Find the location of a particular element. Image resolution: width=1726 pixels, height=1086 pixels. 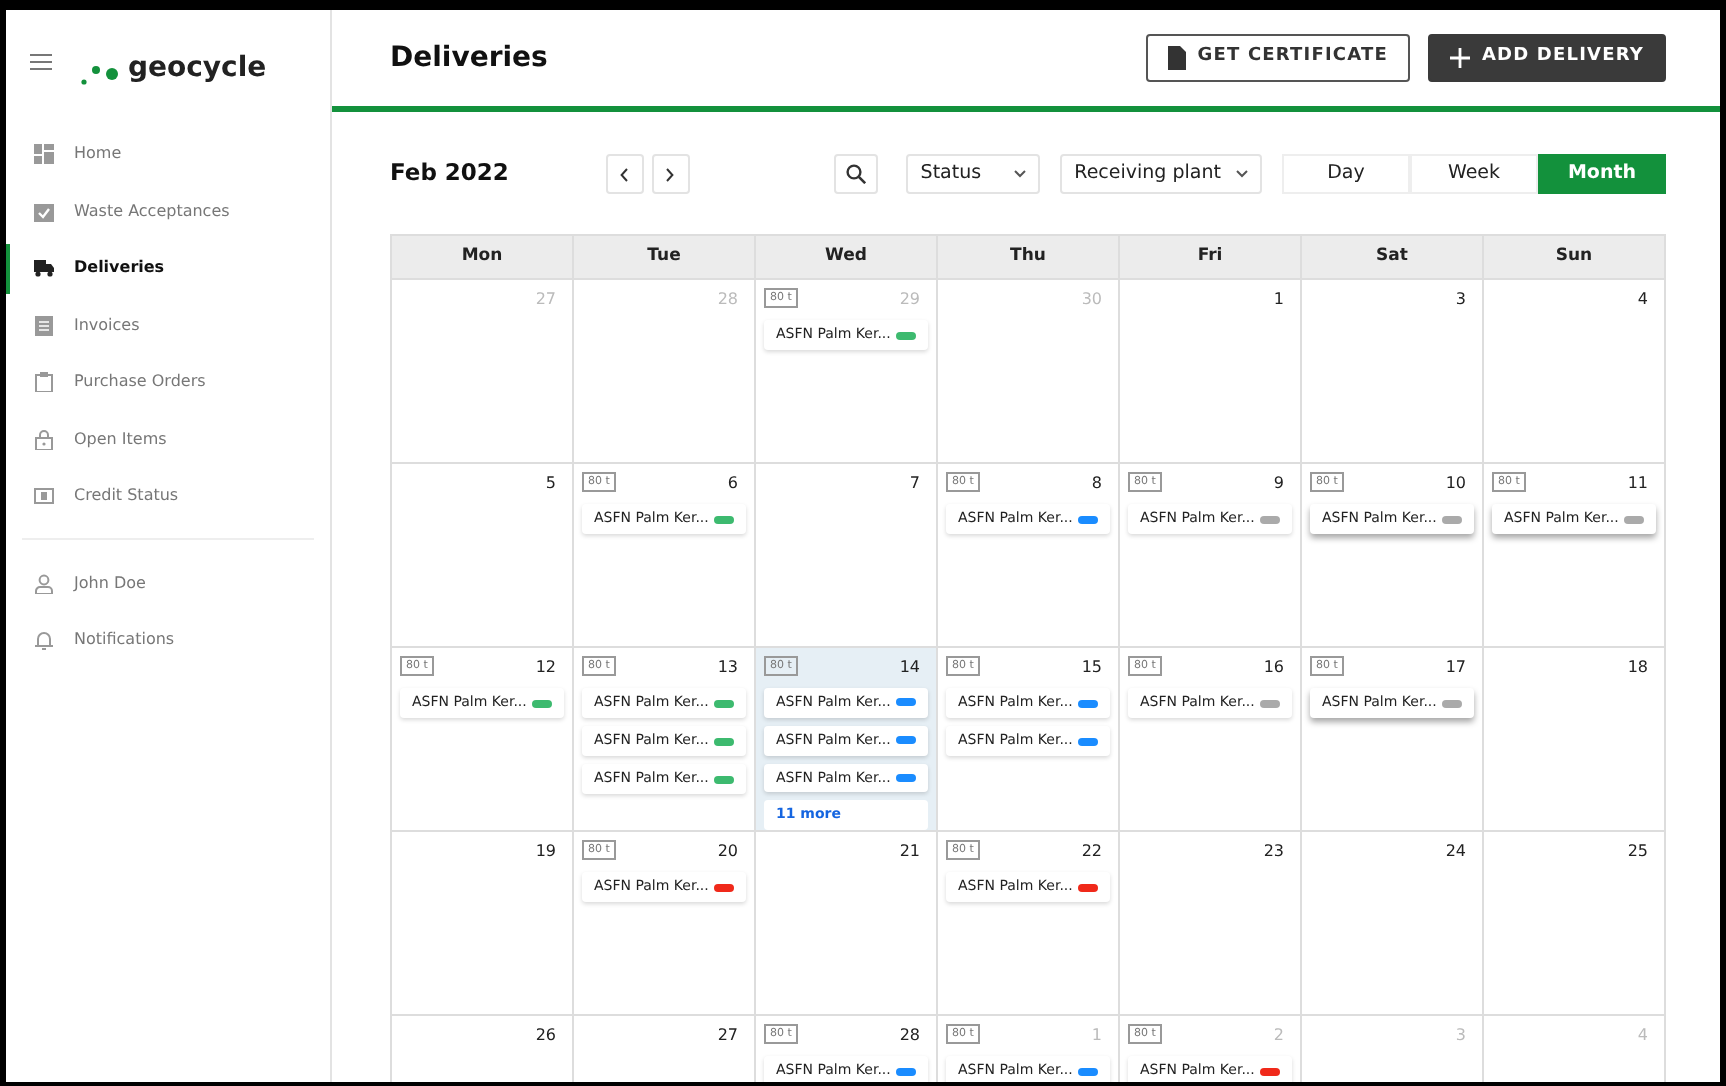

day-number: 6 is located at coordinates (732, 484).